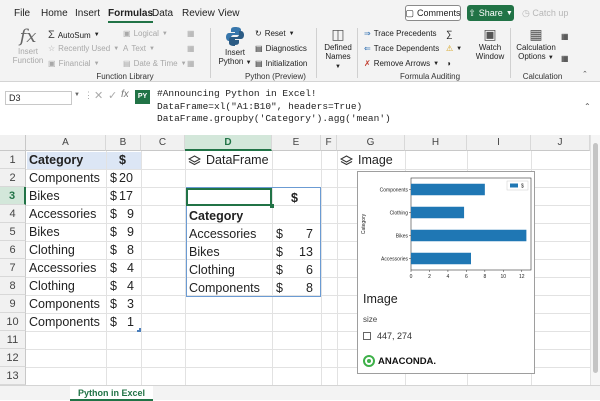 The height and width of the screenshot is (401, 600). Describe the element at coordinates (235, 46) in the screenshot. I see `insert-python-button: Insert Python ▼` at that location.